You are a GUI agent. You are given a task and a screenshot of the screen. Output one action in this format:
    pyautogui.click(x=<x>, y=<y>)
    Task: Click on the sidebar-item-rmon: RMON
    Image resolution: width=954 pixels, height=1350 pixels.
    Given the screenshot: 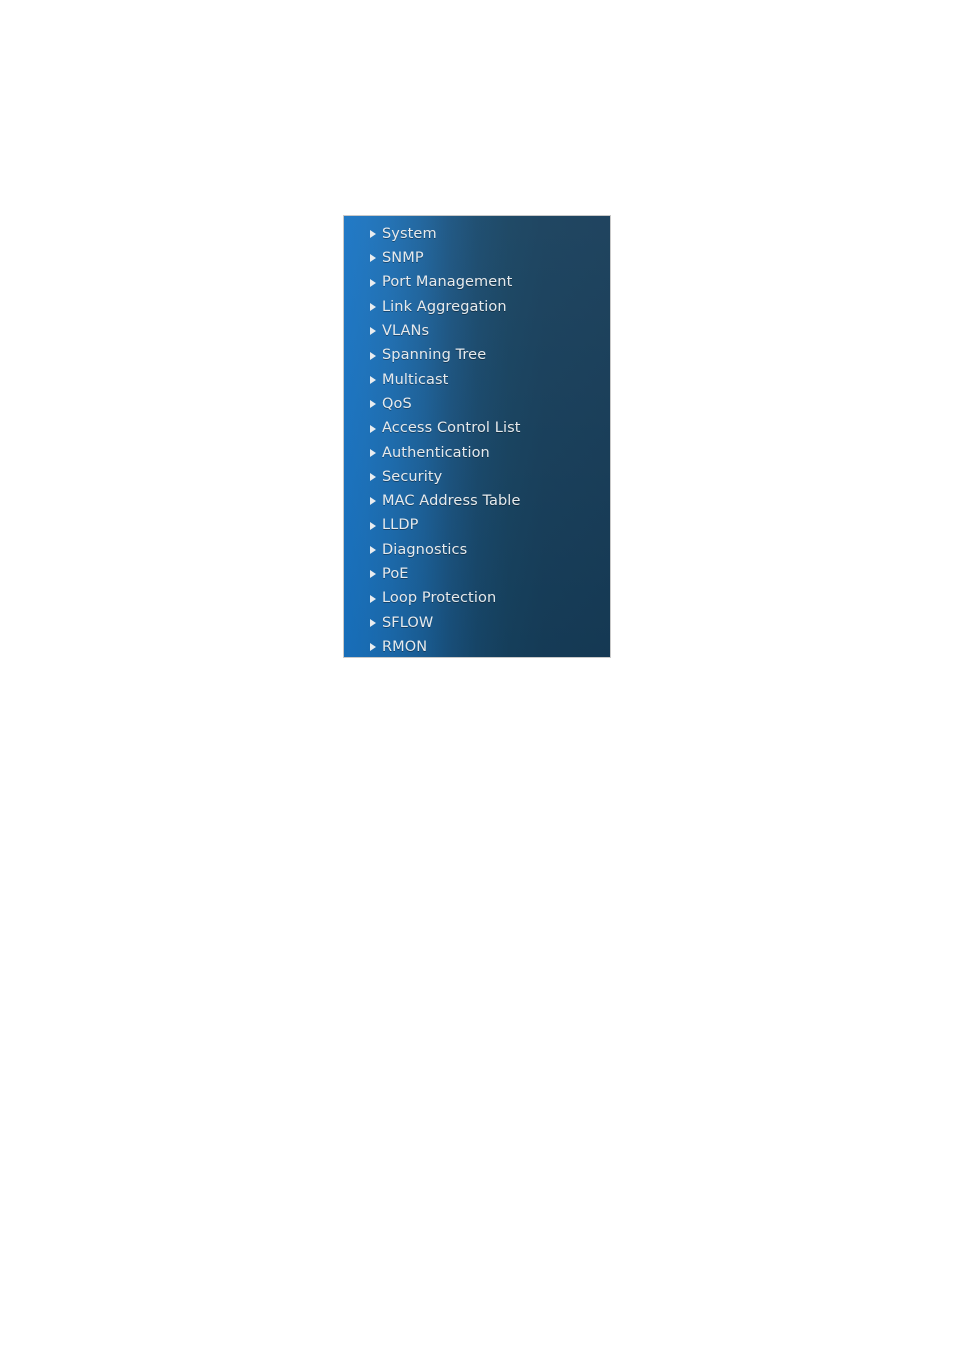 What is the action you would take?
    pyautogui.click(x=477, y=647)
    